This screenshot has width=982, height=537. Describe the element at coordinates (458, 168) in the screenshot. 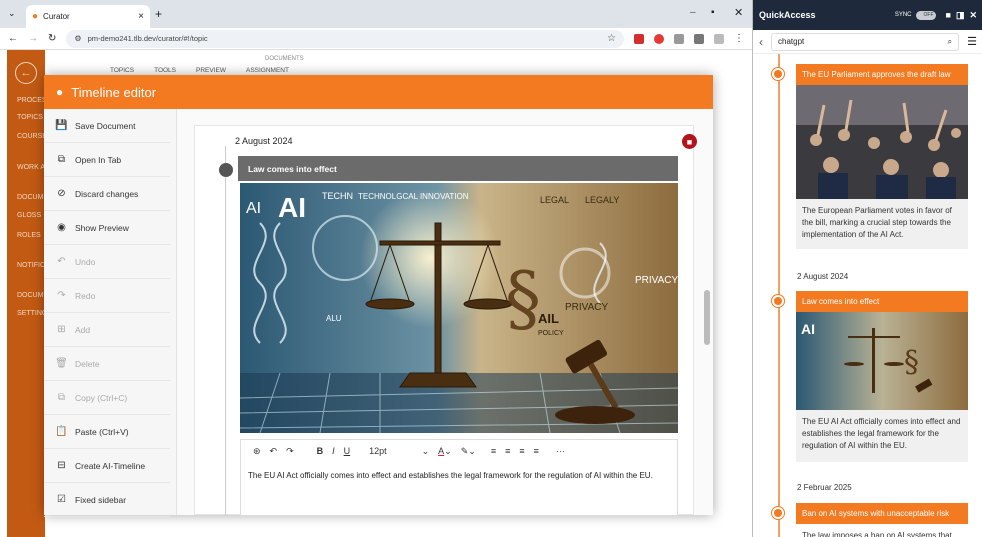

I see `entry-title: Law comes into effect` at that location.